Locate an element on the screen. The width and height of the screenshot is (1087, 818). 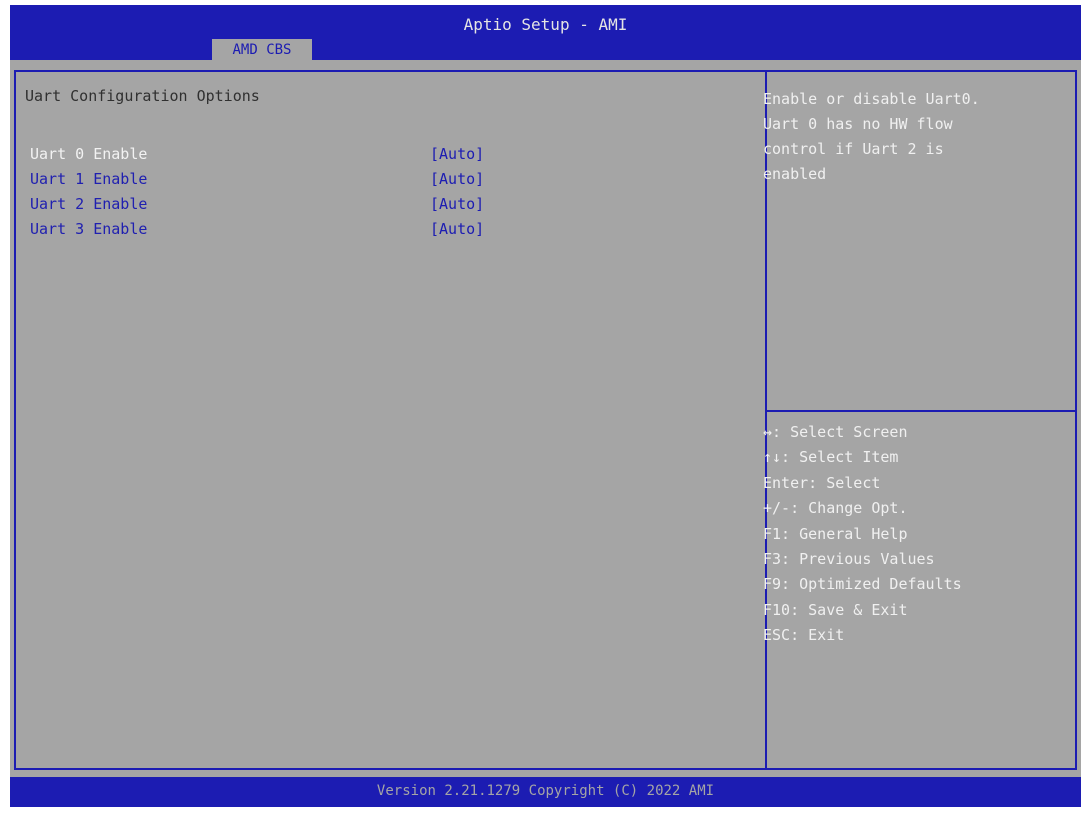
key-optimized-defaults: F9: Optimized Defaults is located at coordinates (862, 584).